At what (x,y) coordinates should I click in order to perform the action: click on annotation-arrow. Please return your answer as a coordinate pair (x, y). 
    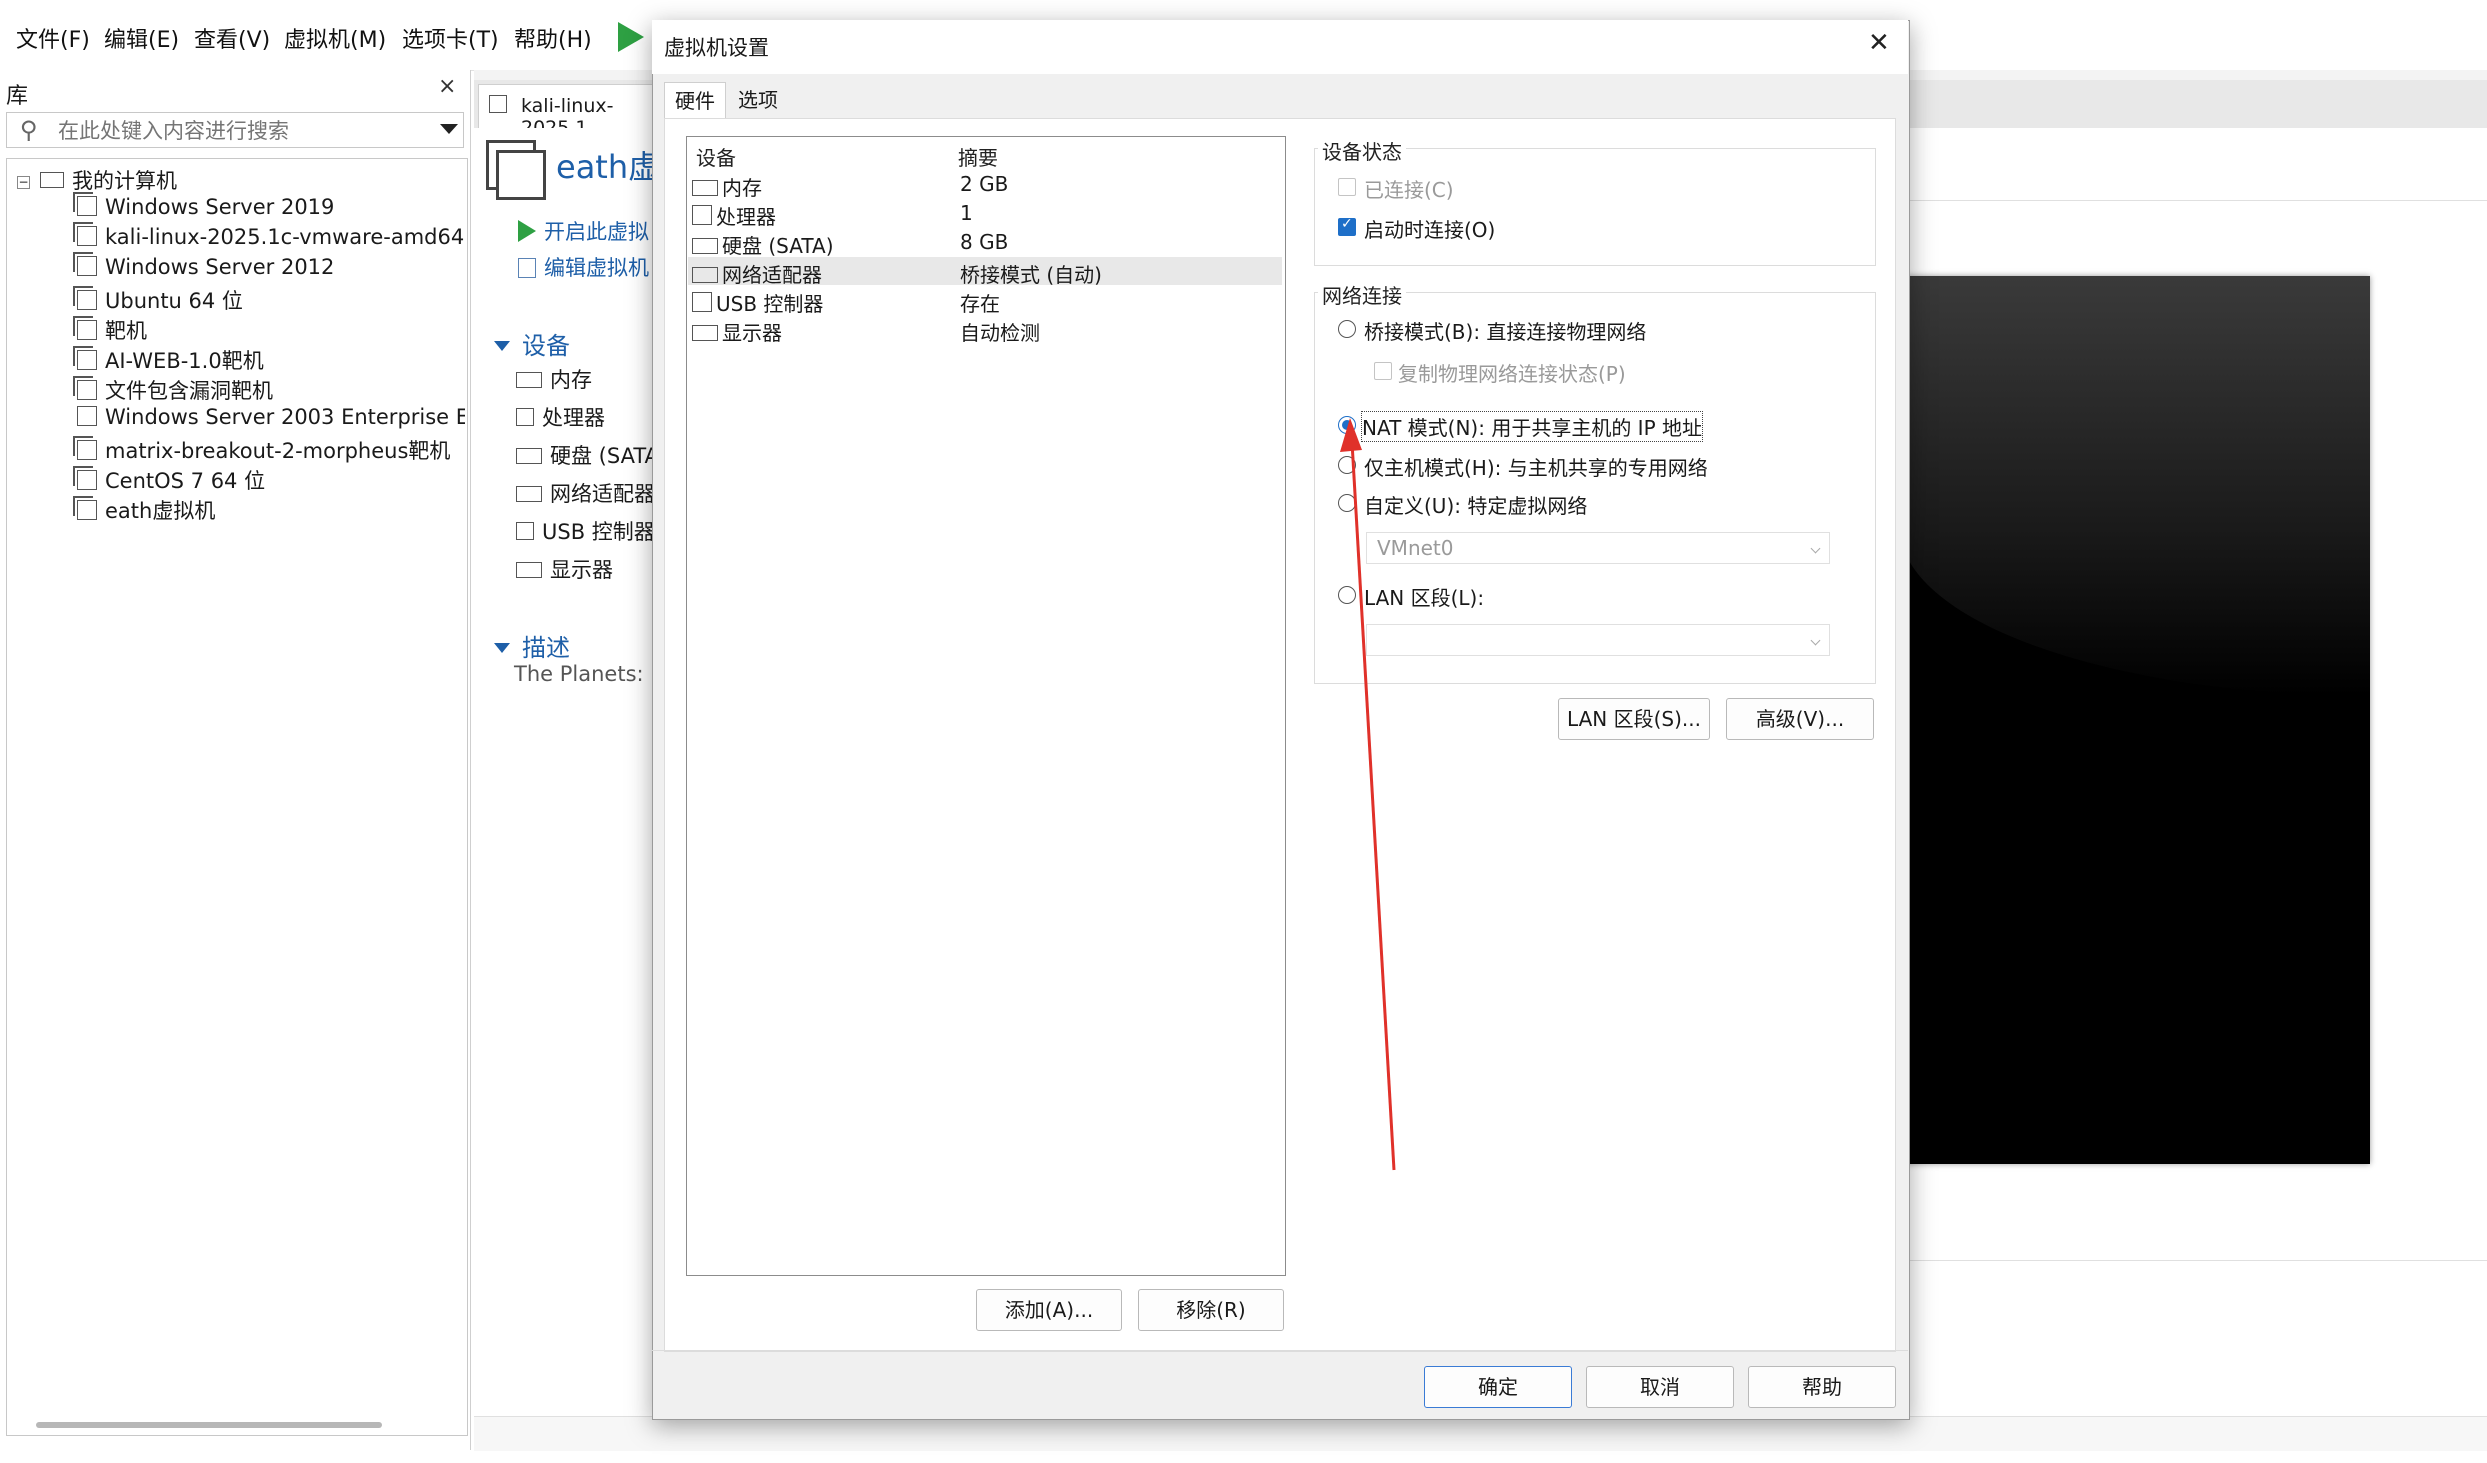
    Looking at the image, I should click on (1368, 794).